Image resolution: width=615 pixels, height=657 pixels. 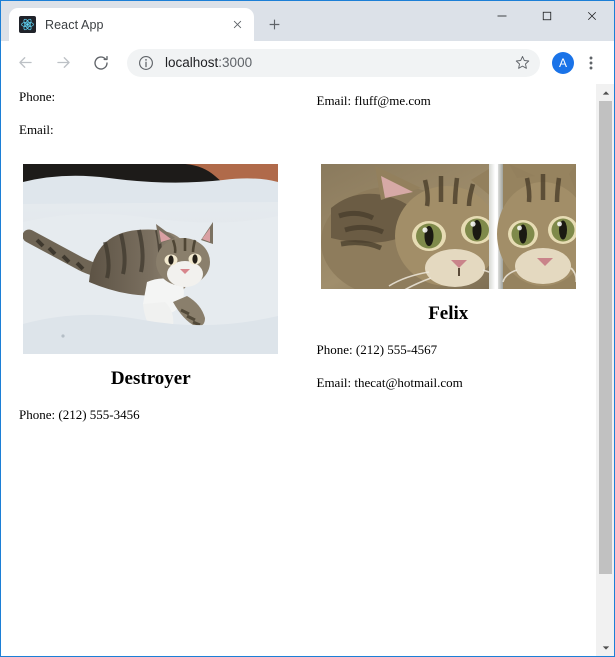 What do you see at coordinates (389, 382) in the screenshot?
I see `cat-email: Email: thecat@hotmail.com` at bounding box center [389, 382].